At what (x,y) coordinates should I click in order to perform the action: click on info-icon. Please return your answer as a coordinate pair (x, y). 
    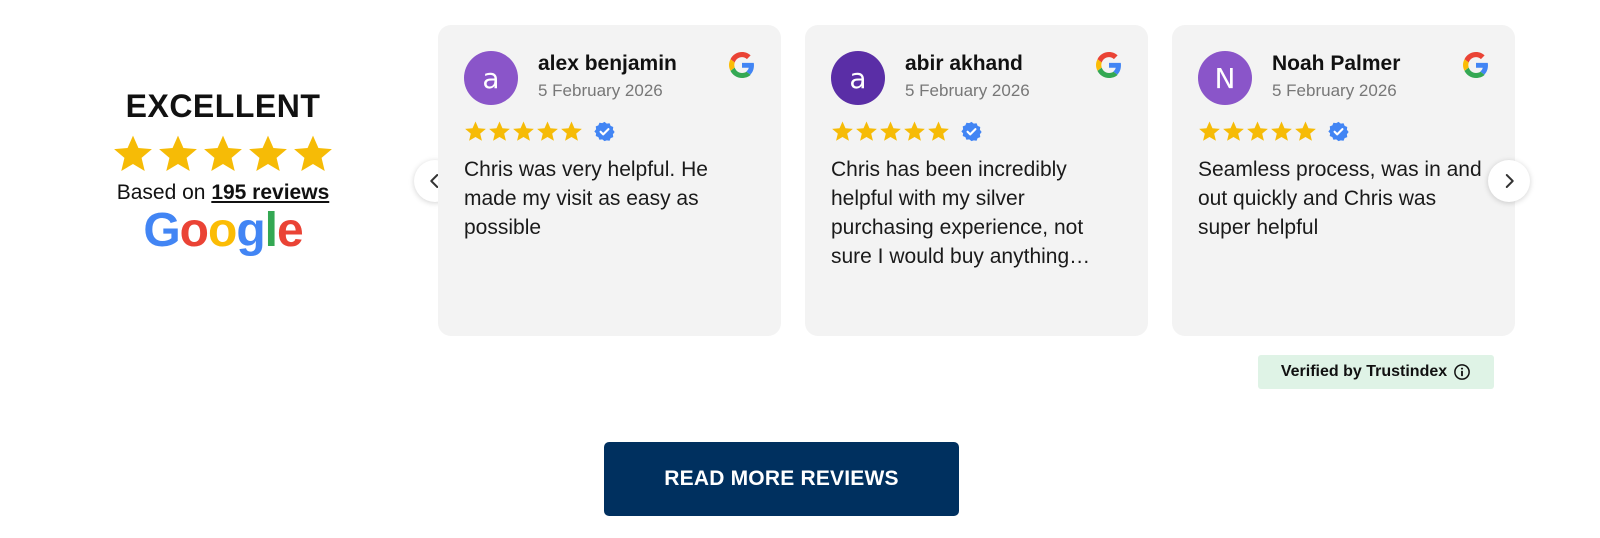
    Looking at the image, I should click on (1462, 372).